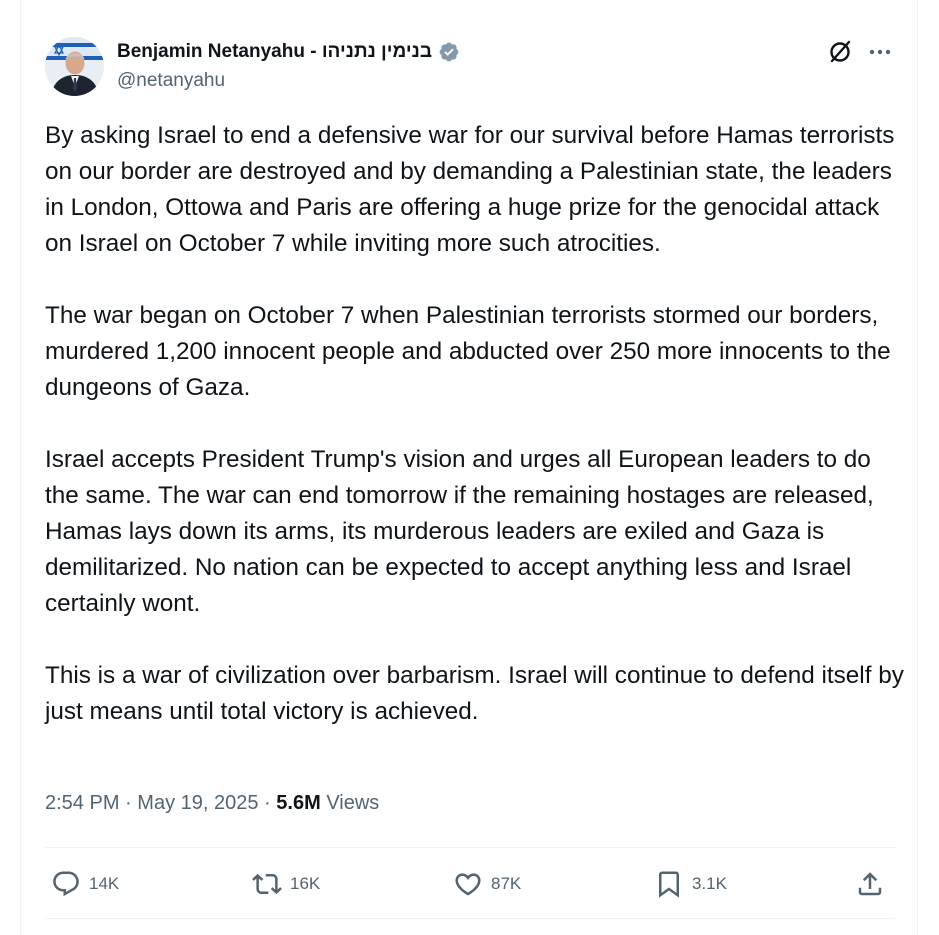 This screenshot has width=939, height=935. What do you see at coordinates (305, 883) in the screenshot?
I see `repost-count: 16K` at bounding box center [305, 883].